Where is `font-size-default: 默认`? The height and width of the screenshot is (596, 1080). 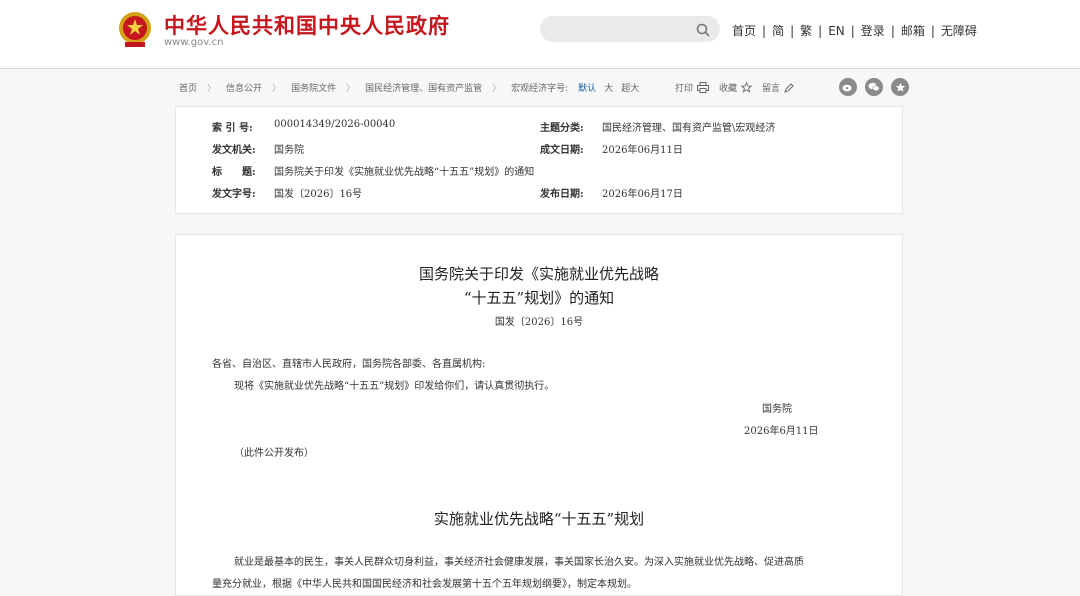 font-size-default: 默认 is located at coordinates (587, 87).